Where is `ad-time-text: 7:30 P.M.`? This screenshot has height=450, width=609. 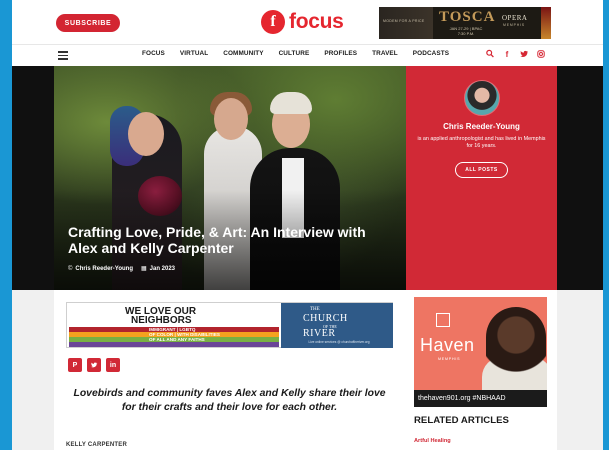
ad-time-text: 7:30 P.M. is located at coordinates (466, 33).